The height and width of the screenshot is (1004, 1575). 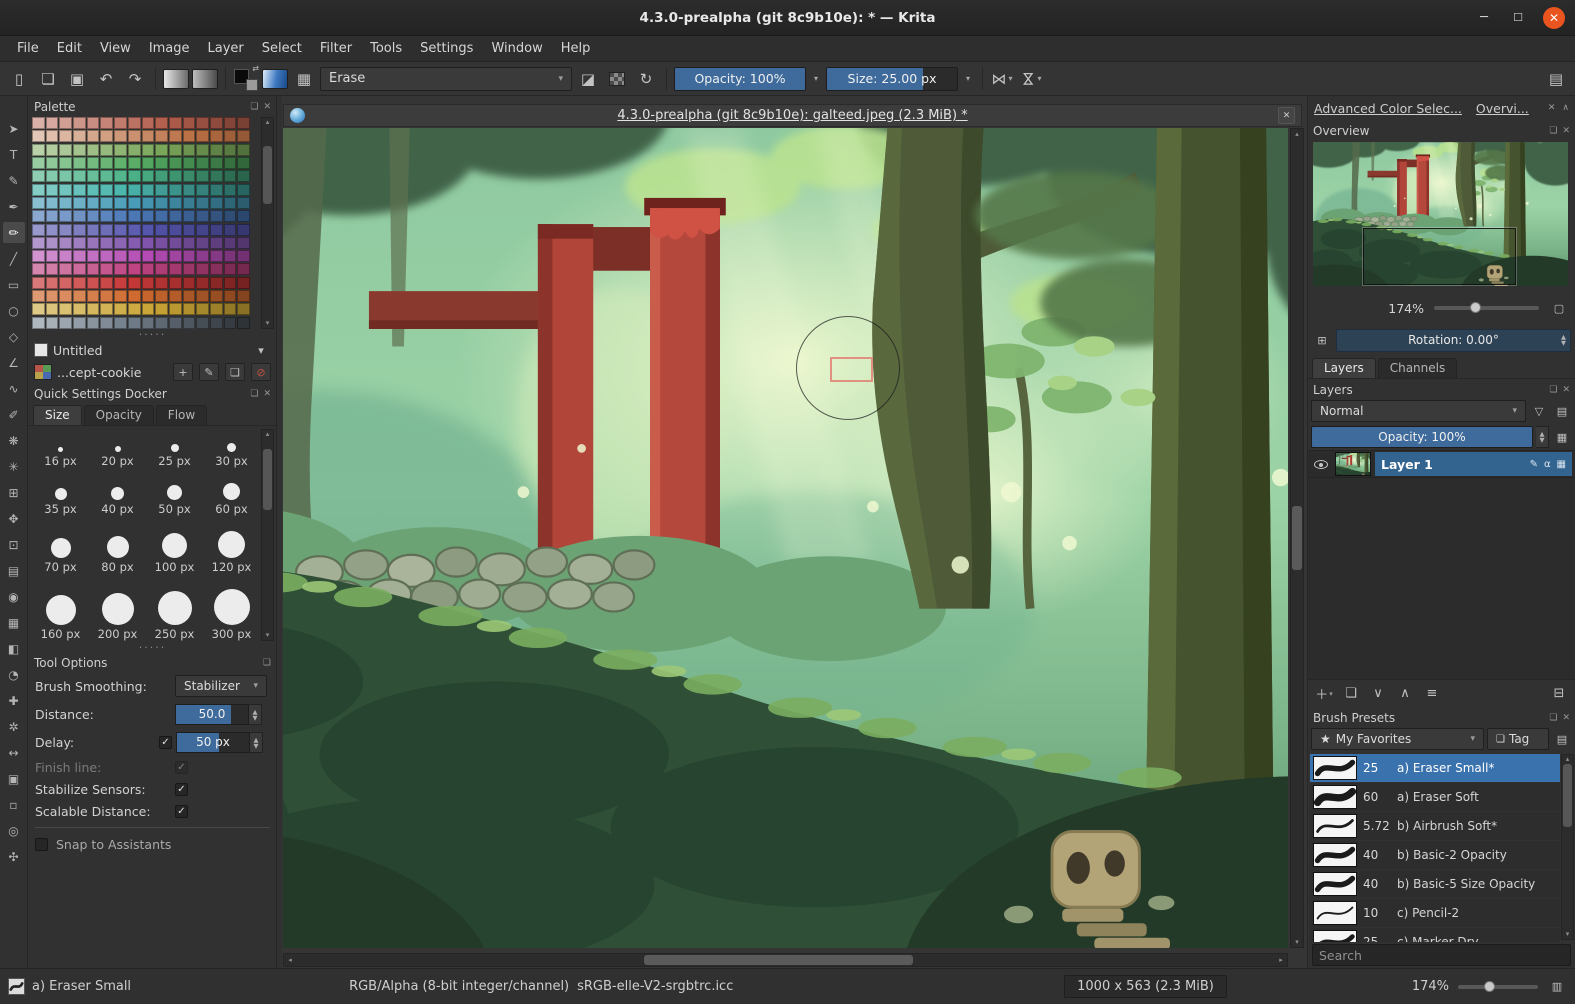 What do you see at coordinates (169, 48) in the screenshot?
I see `menu-item-image: Image` at bounding box center [169, 48].